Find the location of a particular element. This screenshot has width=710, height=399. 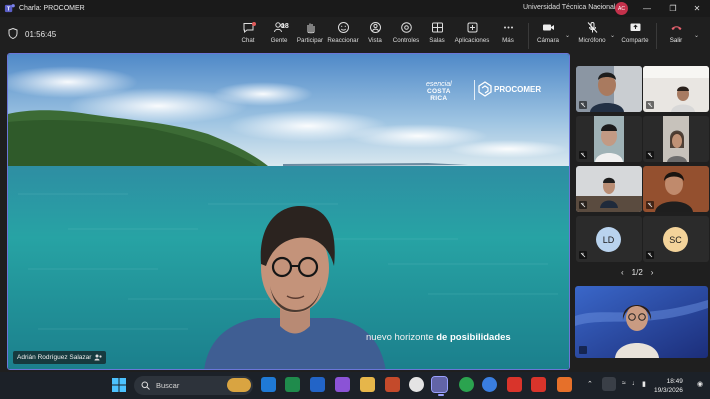

self-view-video is located at coordinates (641, 322).